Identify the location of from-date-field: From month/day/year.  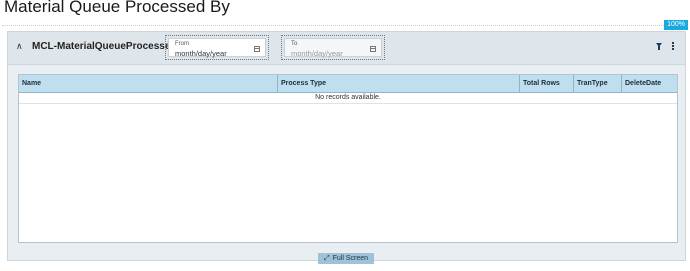
(217, 48).